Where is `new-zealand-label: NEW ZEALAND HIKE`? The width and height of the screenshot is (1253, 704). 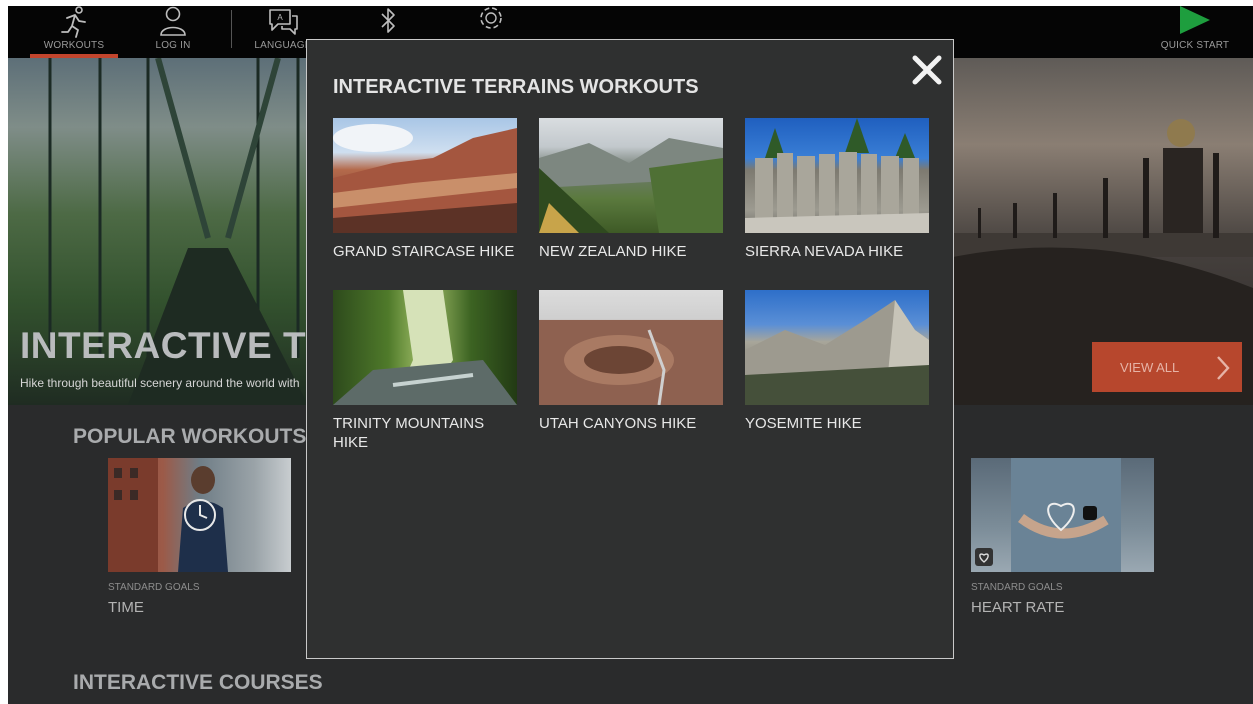 new-zealand-label: NEW ZEALAND HIKE is located at coordinates (613, 251).